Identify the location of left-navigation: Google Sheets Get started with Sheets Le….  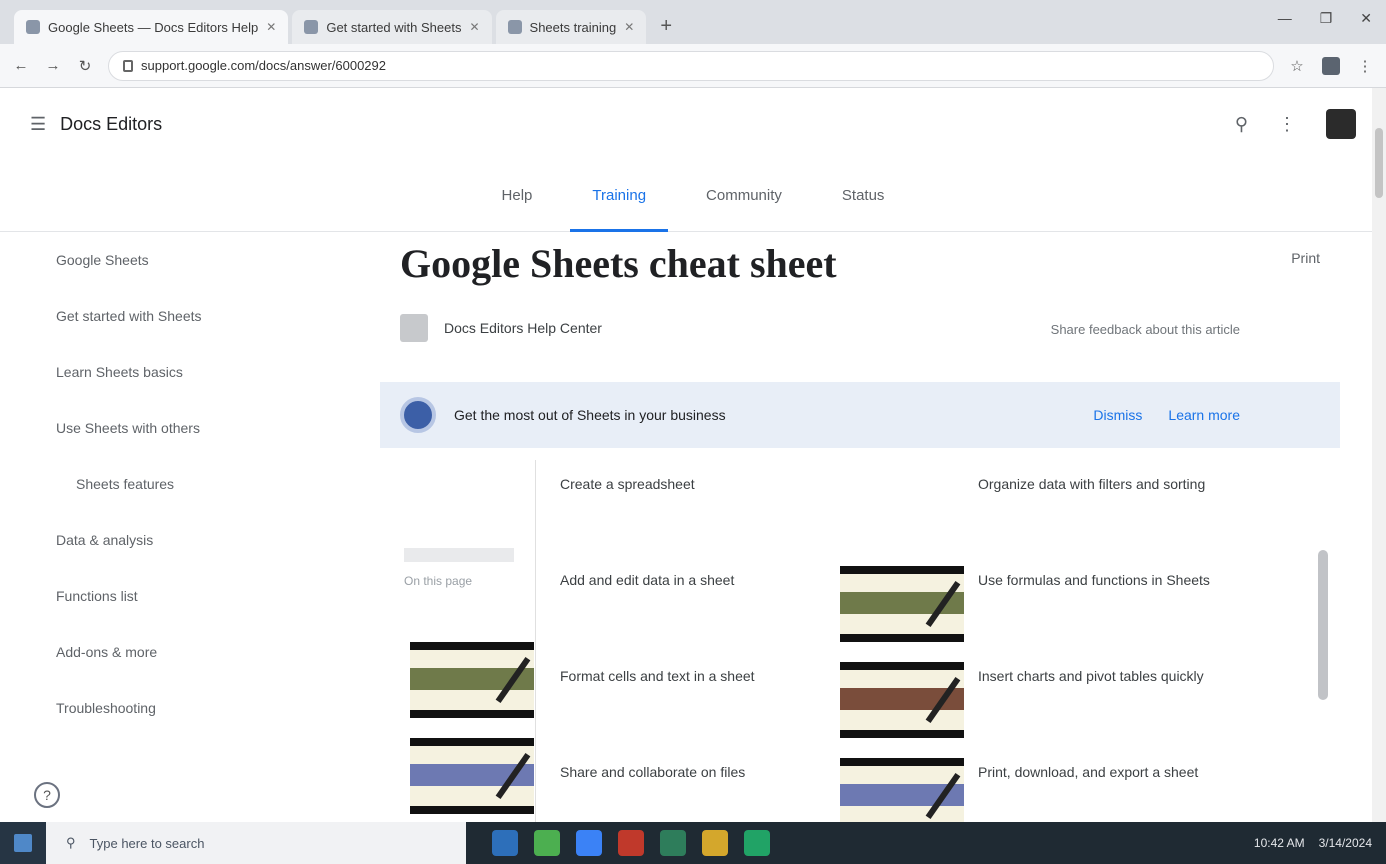
(125, 527).